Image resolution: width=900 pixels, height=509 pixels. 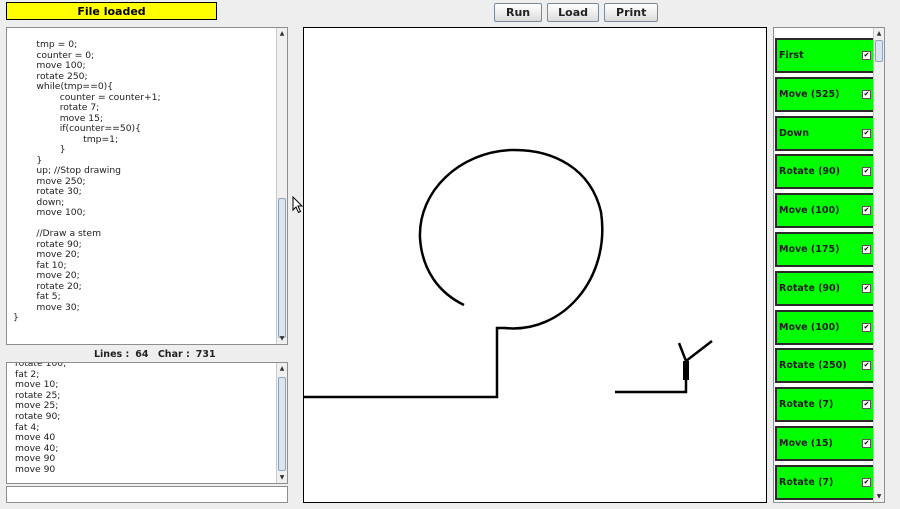 I want to click on toolbar: Run Load Print, so click(x=576, y=12).